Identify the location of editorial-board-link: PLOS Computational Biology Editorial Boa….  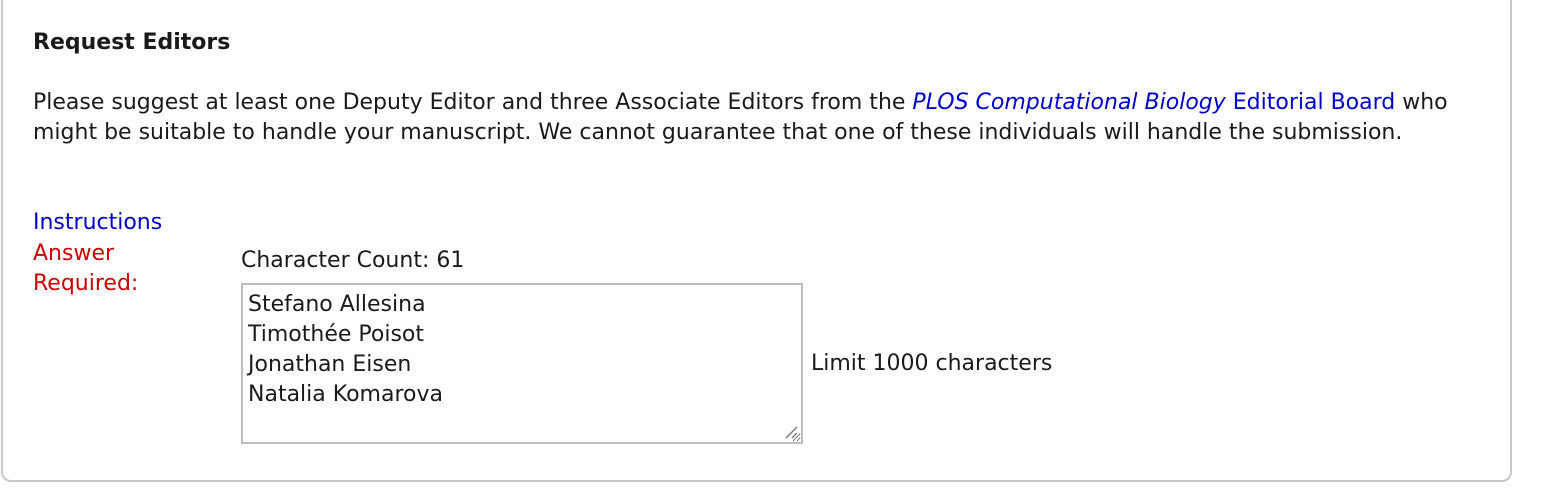
(1153, 102).